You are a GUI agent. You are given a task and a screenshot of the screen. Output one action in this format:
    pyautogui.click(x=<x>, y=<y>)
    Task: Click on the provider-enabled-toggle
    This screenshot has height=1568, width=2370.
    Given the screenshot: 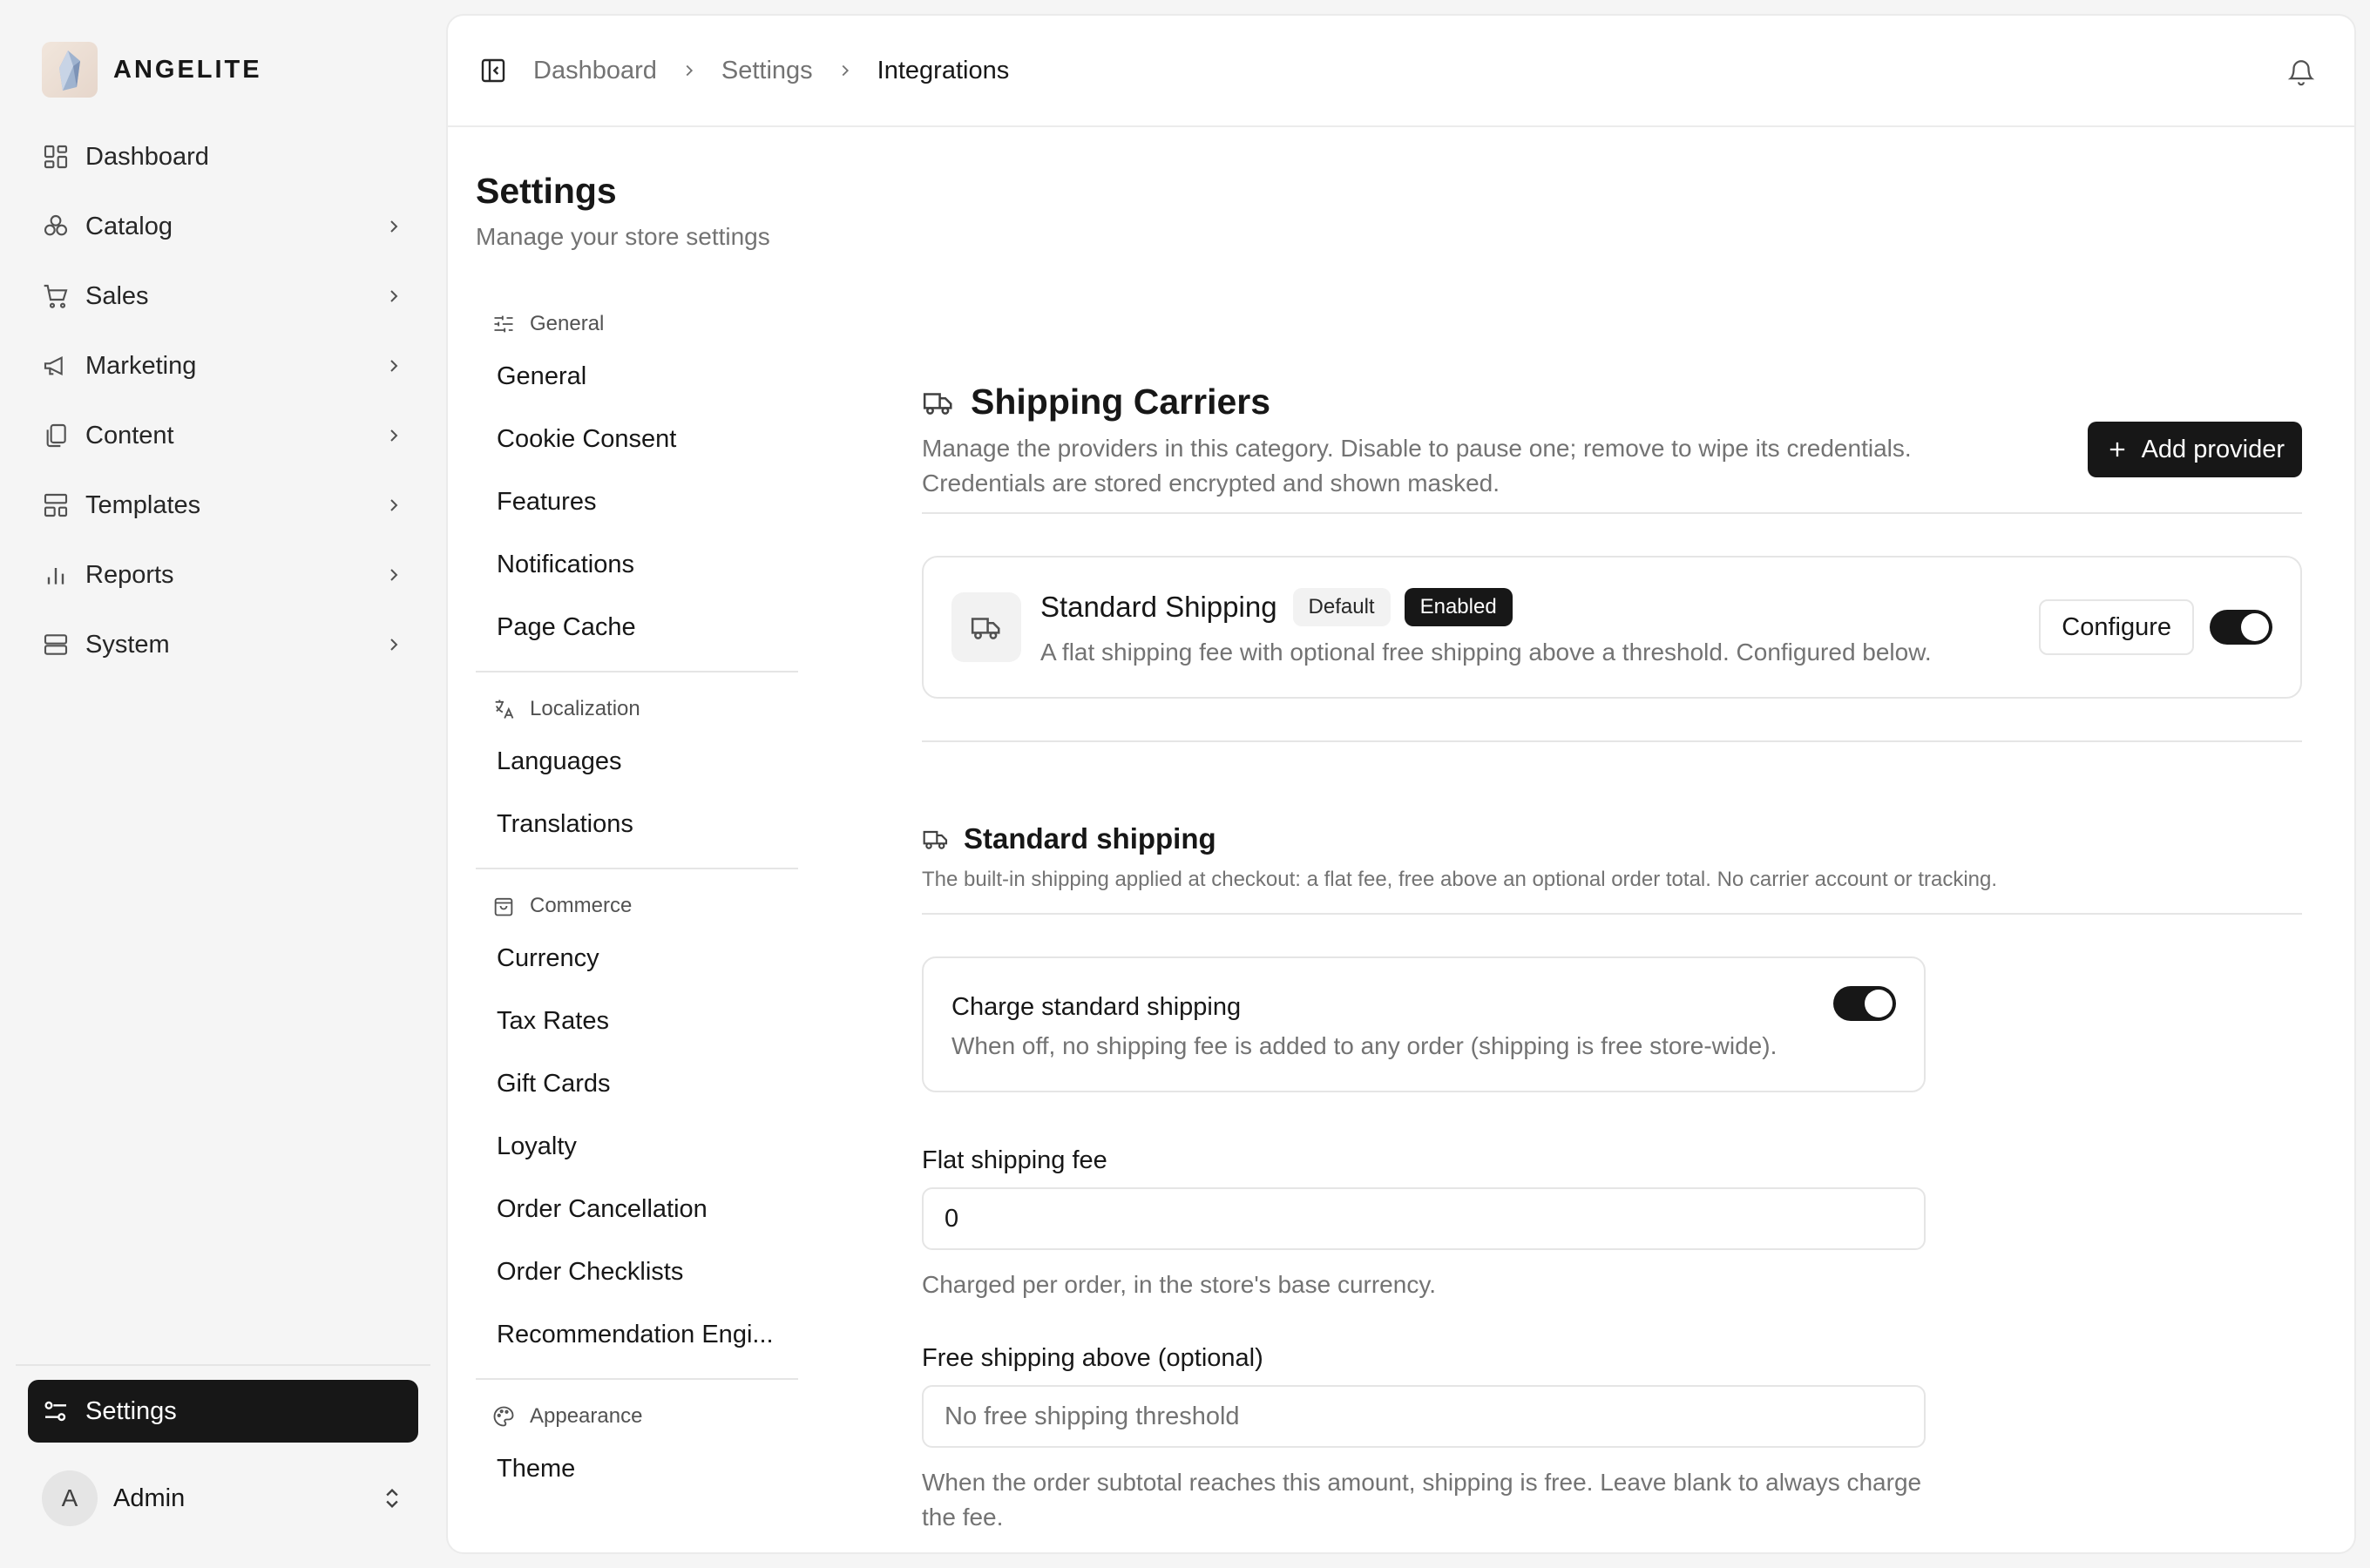 What is the action you would take?
    pyautogui.click(x=2241, y=628)
    